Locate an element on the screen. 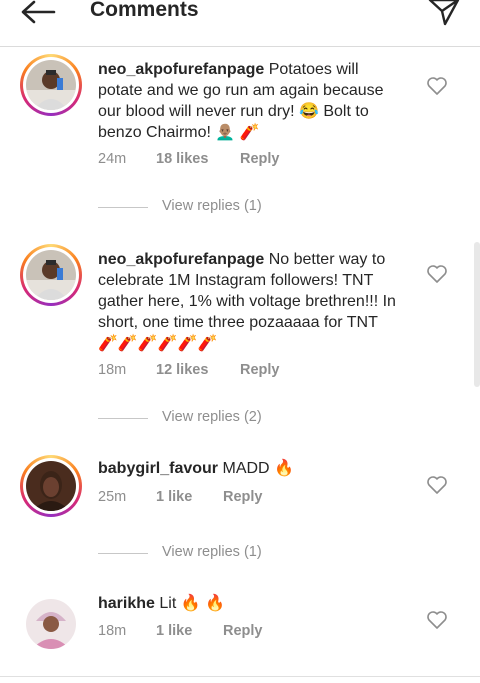  comment-meta: 18m 1 like Reply is located at coordinates (180, 631).